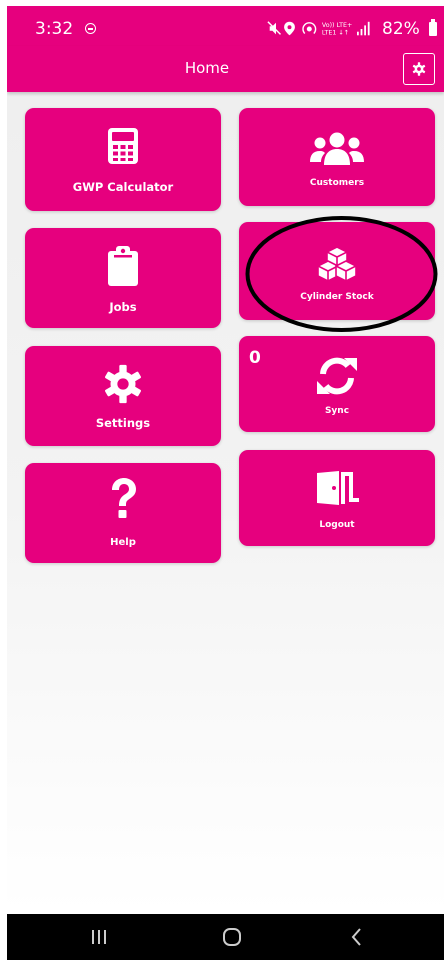 This screenshot has height=960, width=446. I want to click on recent-apps-button, so click(99, 937).